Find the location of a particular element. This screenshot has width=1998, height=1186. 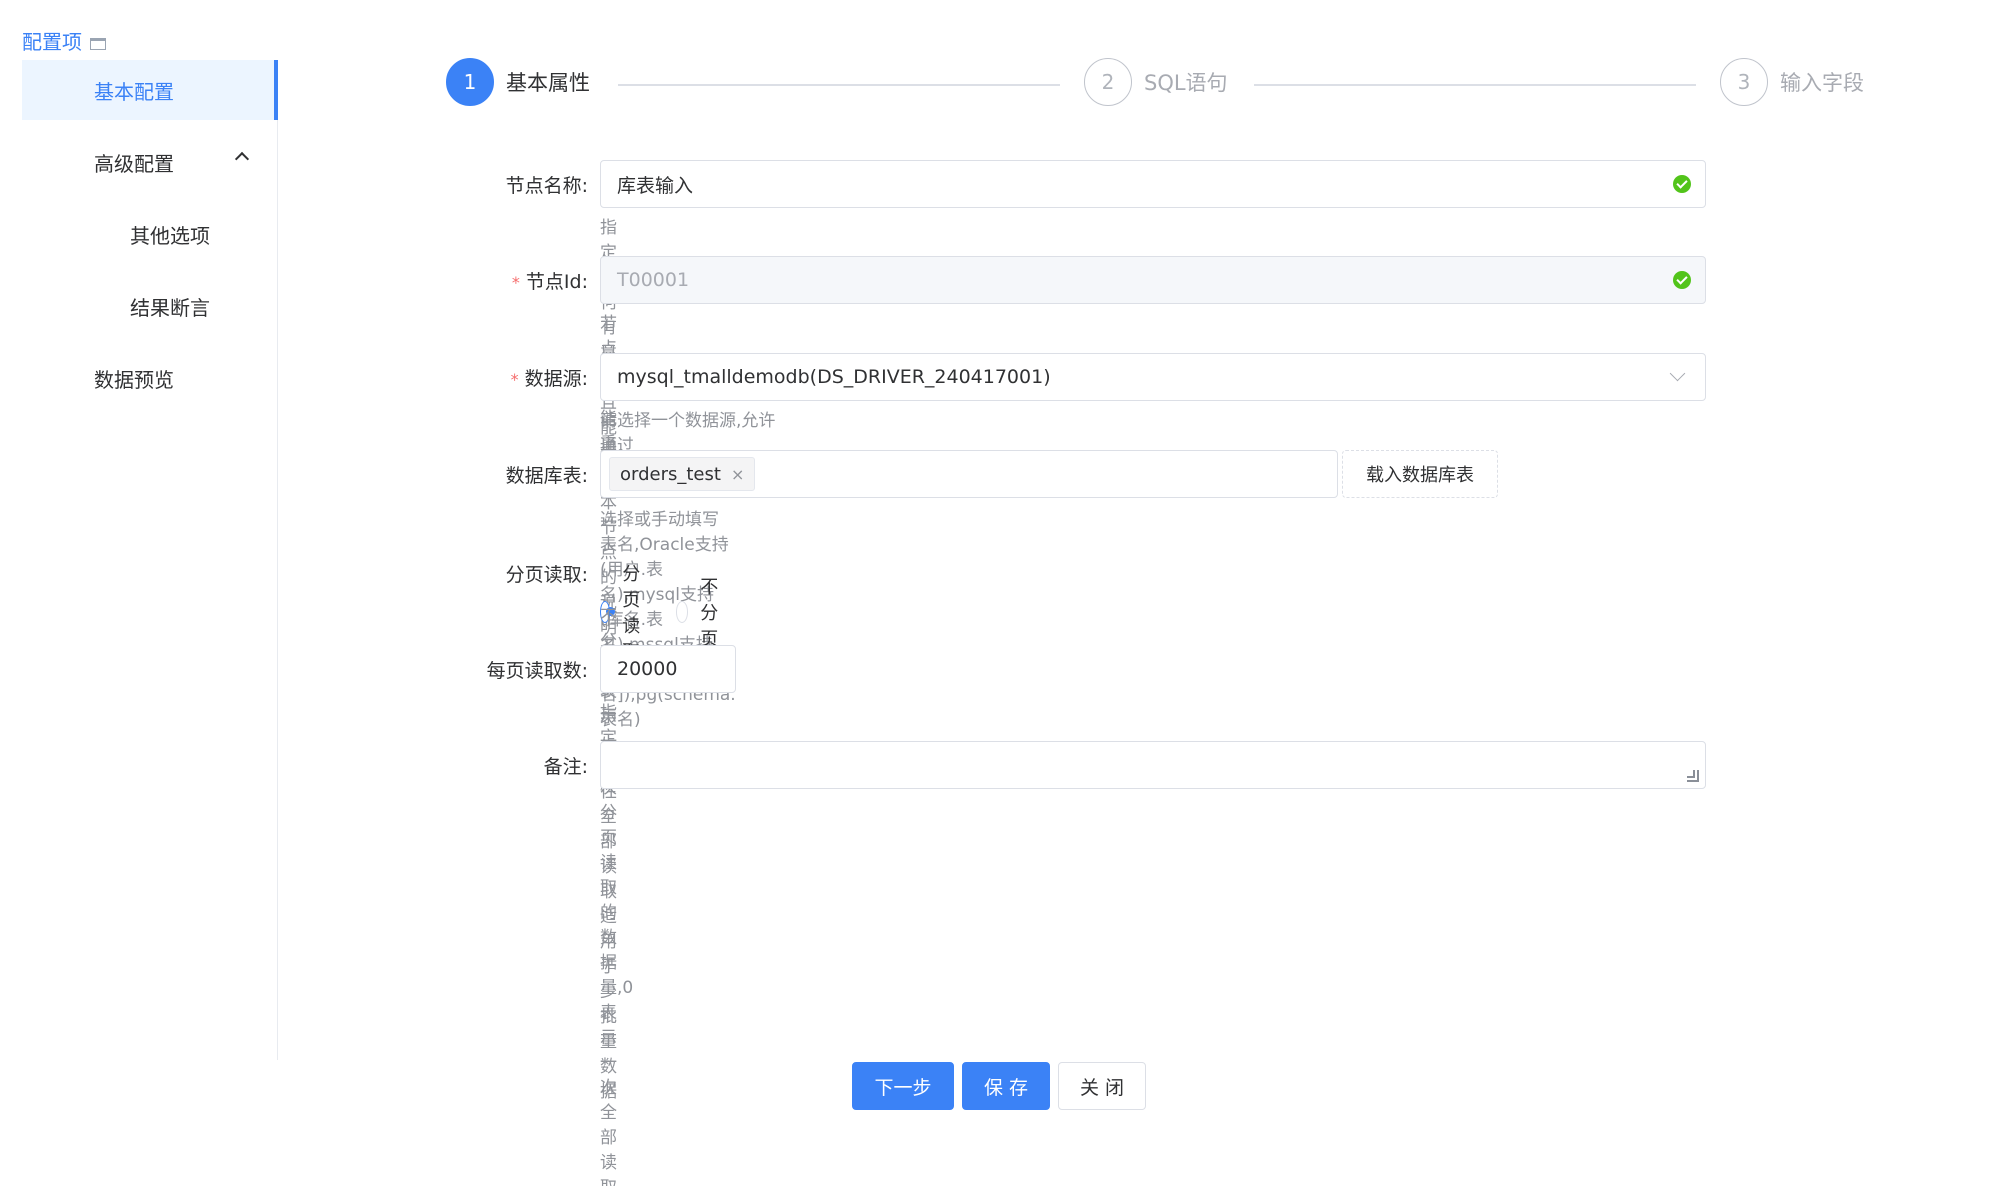

window-icon is located at coordinates (98, 43).